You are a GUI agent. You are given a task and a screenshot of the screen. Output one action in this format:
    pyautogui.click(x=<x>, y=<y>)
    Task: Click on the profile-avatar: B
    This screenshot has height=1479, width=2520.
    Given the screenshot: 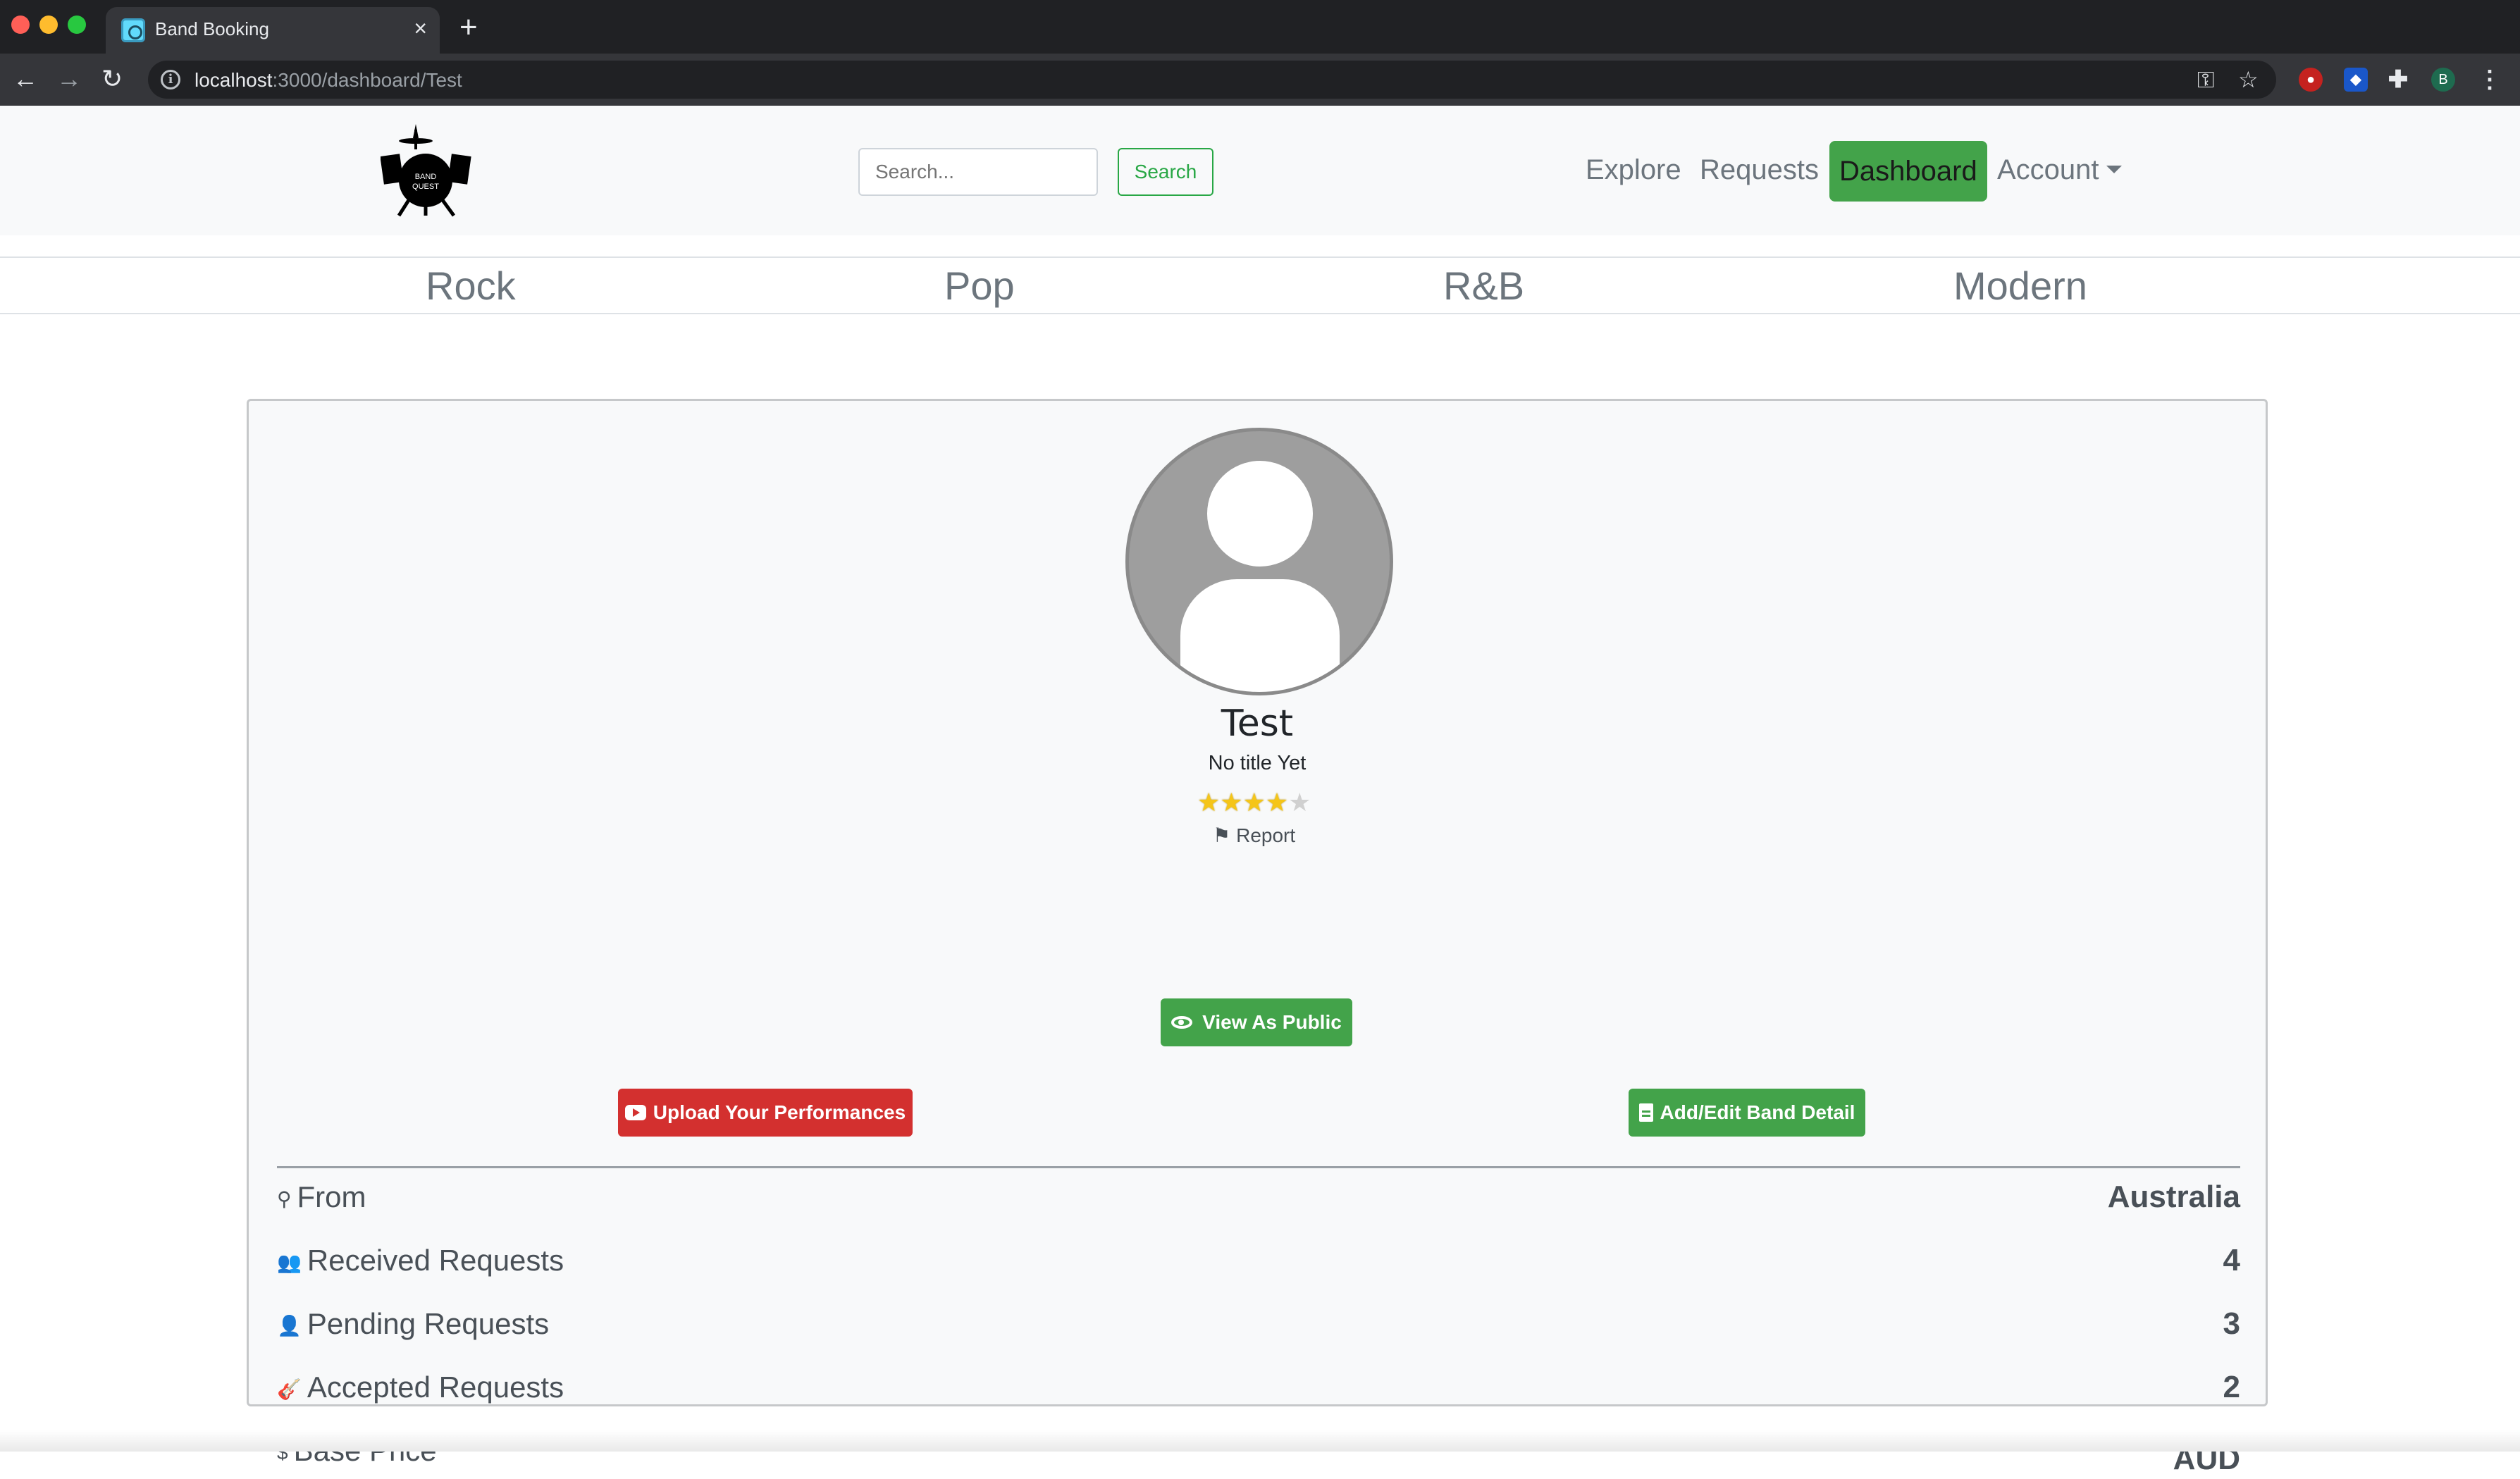 What is the action you would take?
    pyautogui.click(x=2443, y=80)
    